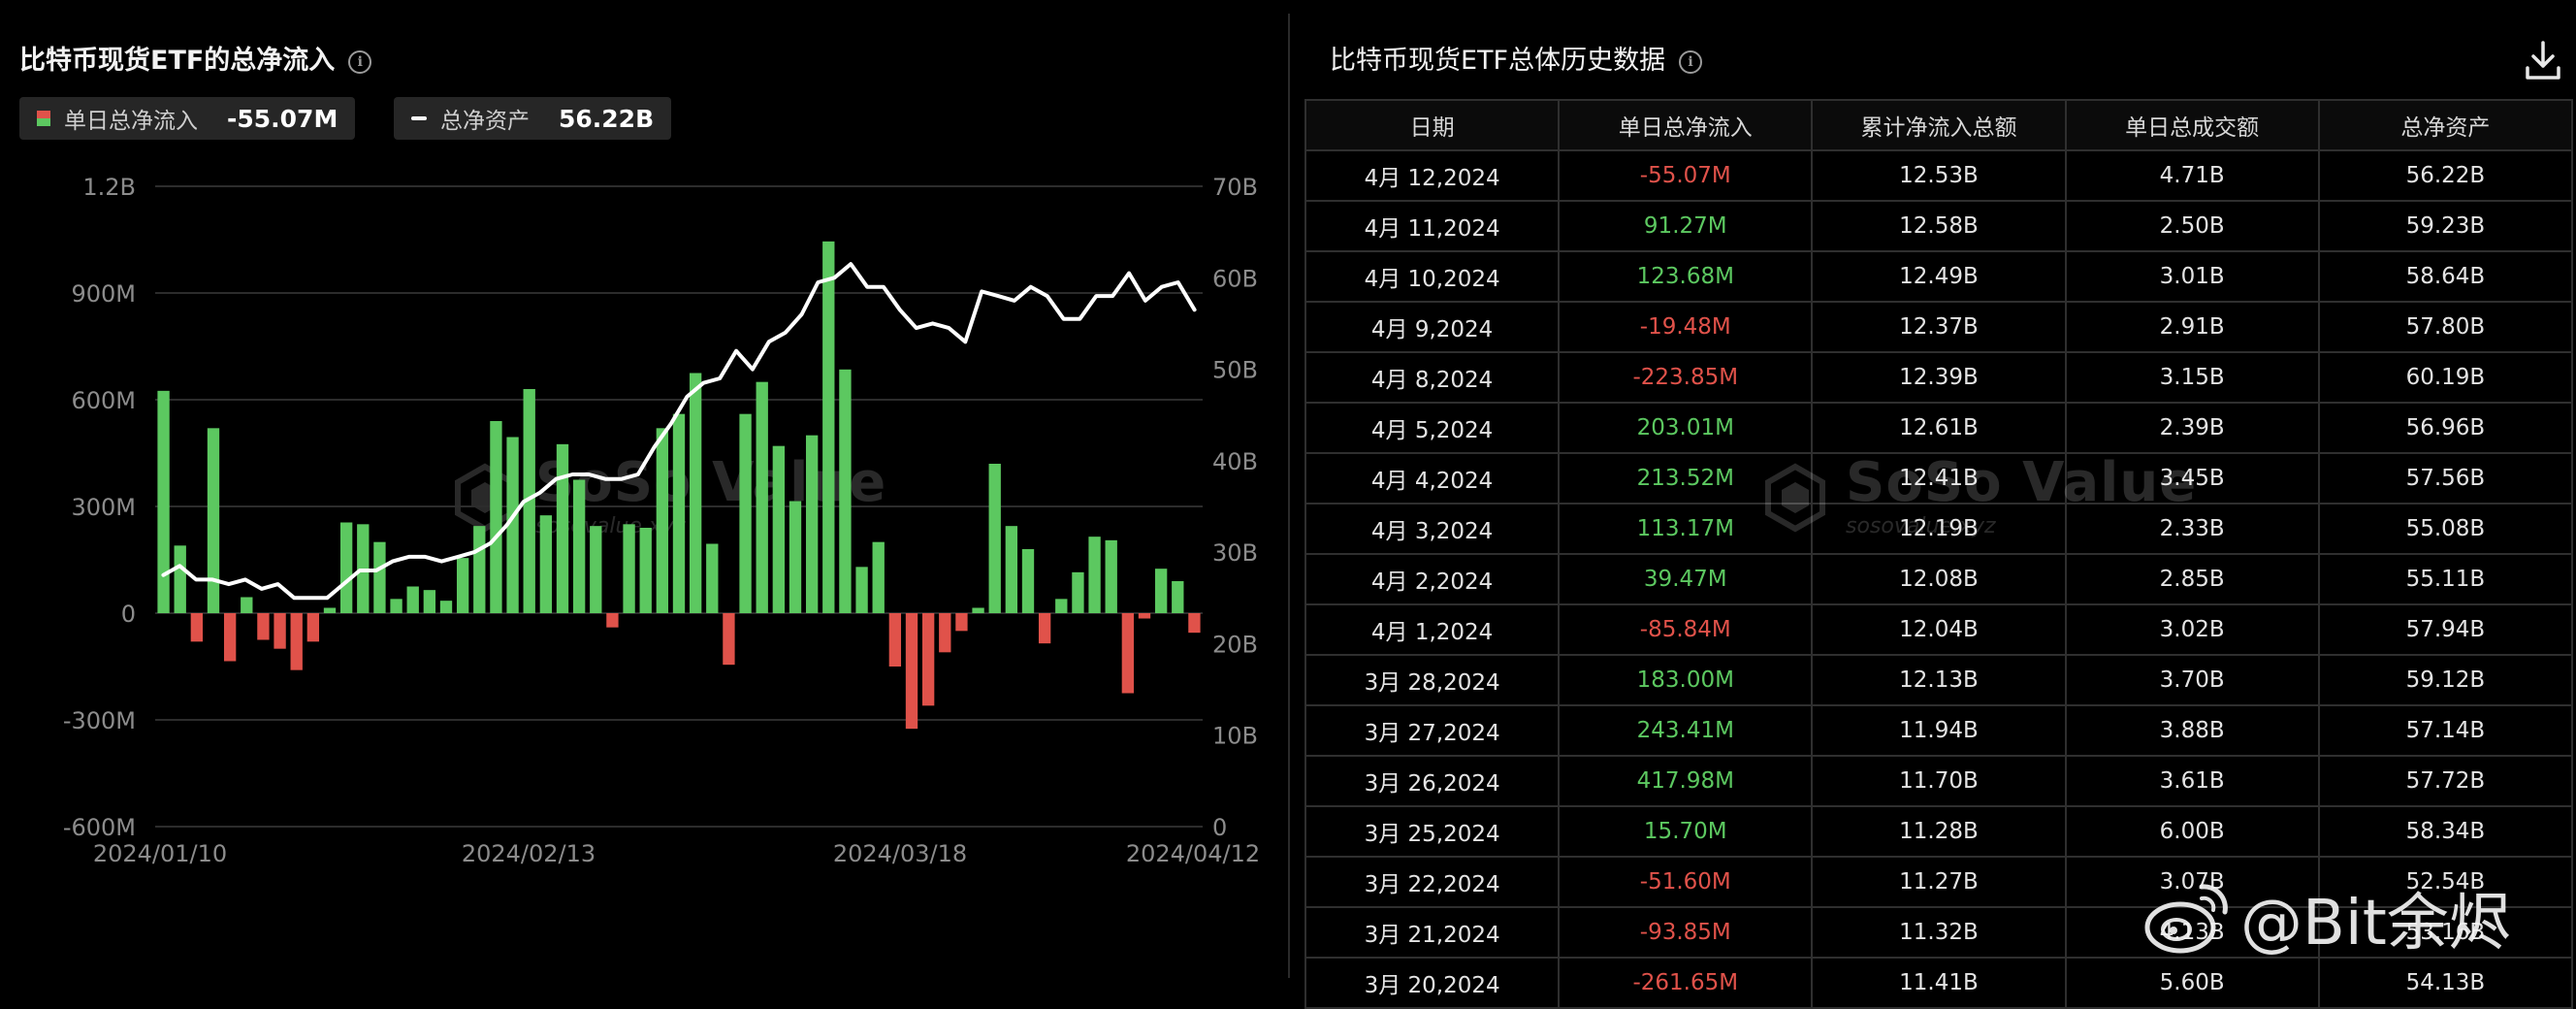 The image size is (2576, 1009). Describe the element at coordinates (2192, 983) in the screenshot. I see `cell-volume: 5.60B` at that location.